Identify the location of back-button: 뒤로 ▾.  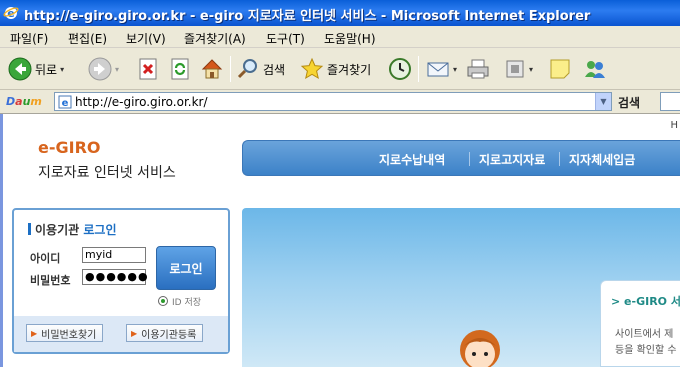
(36, 69).